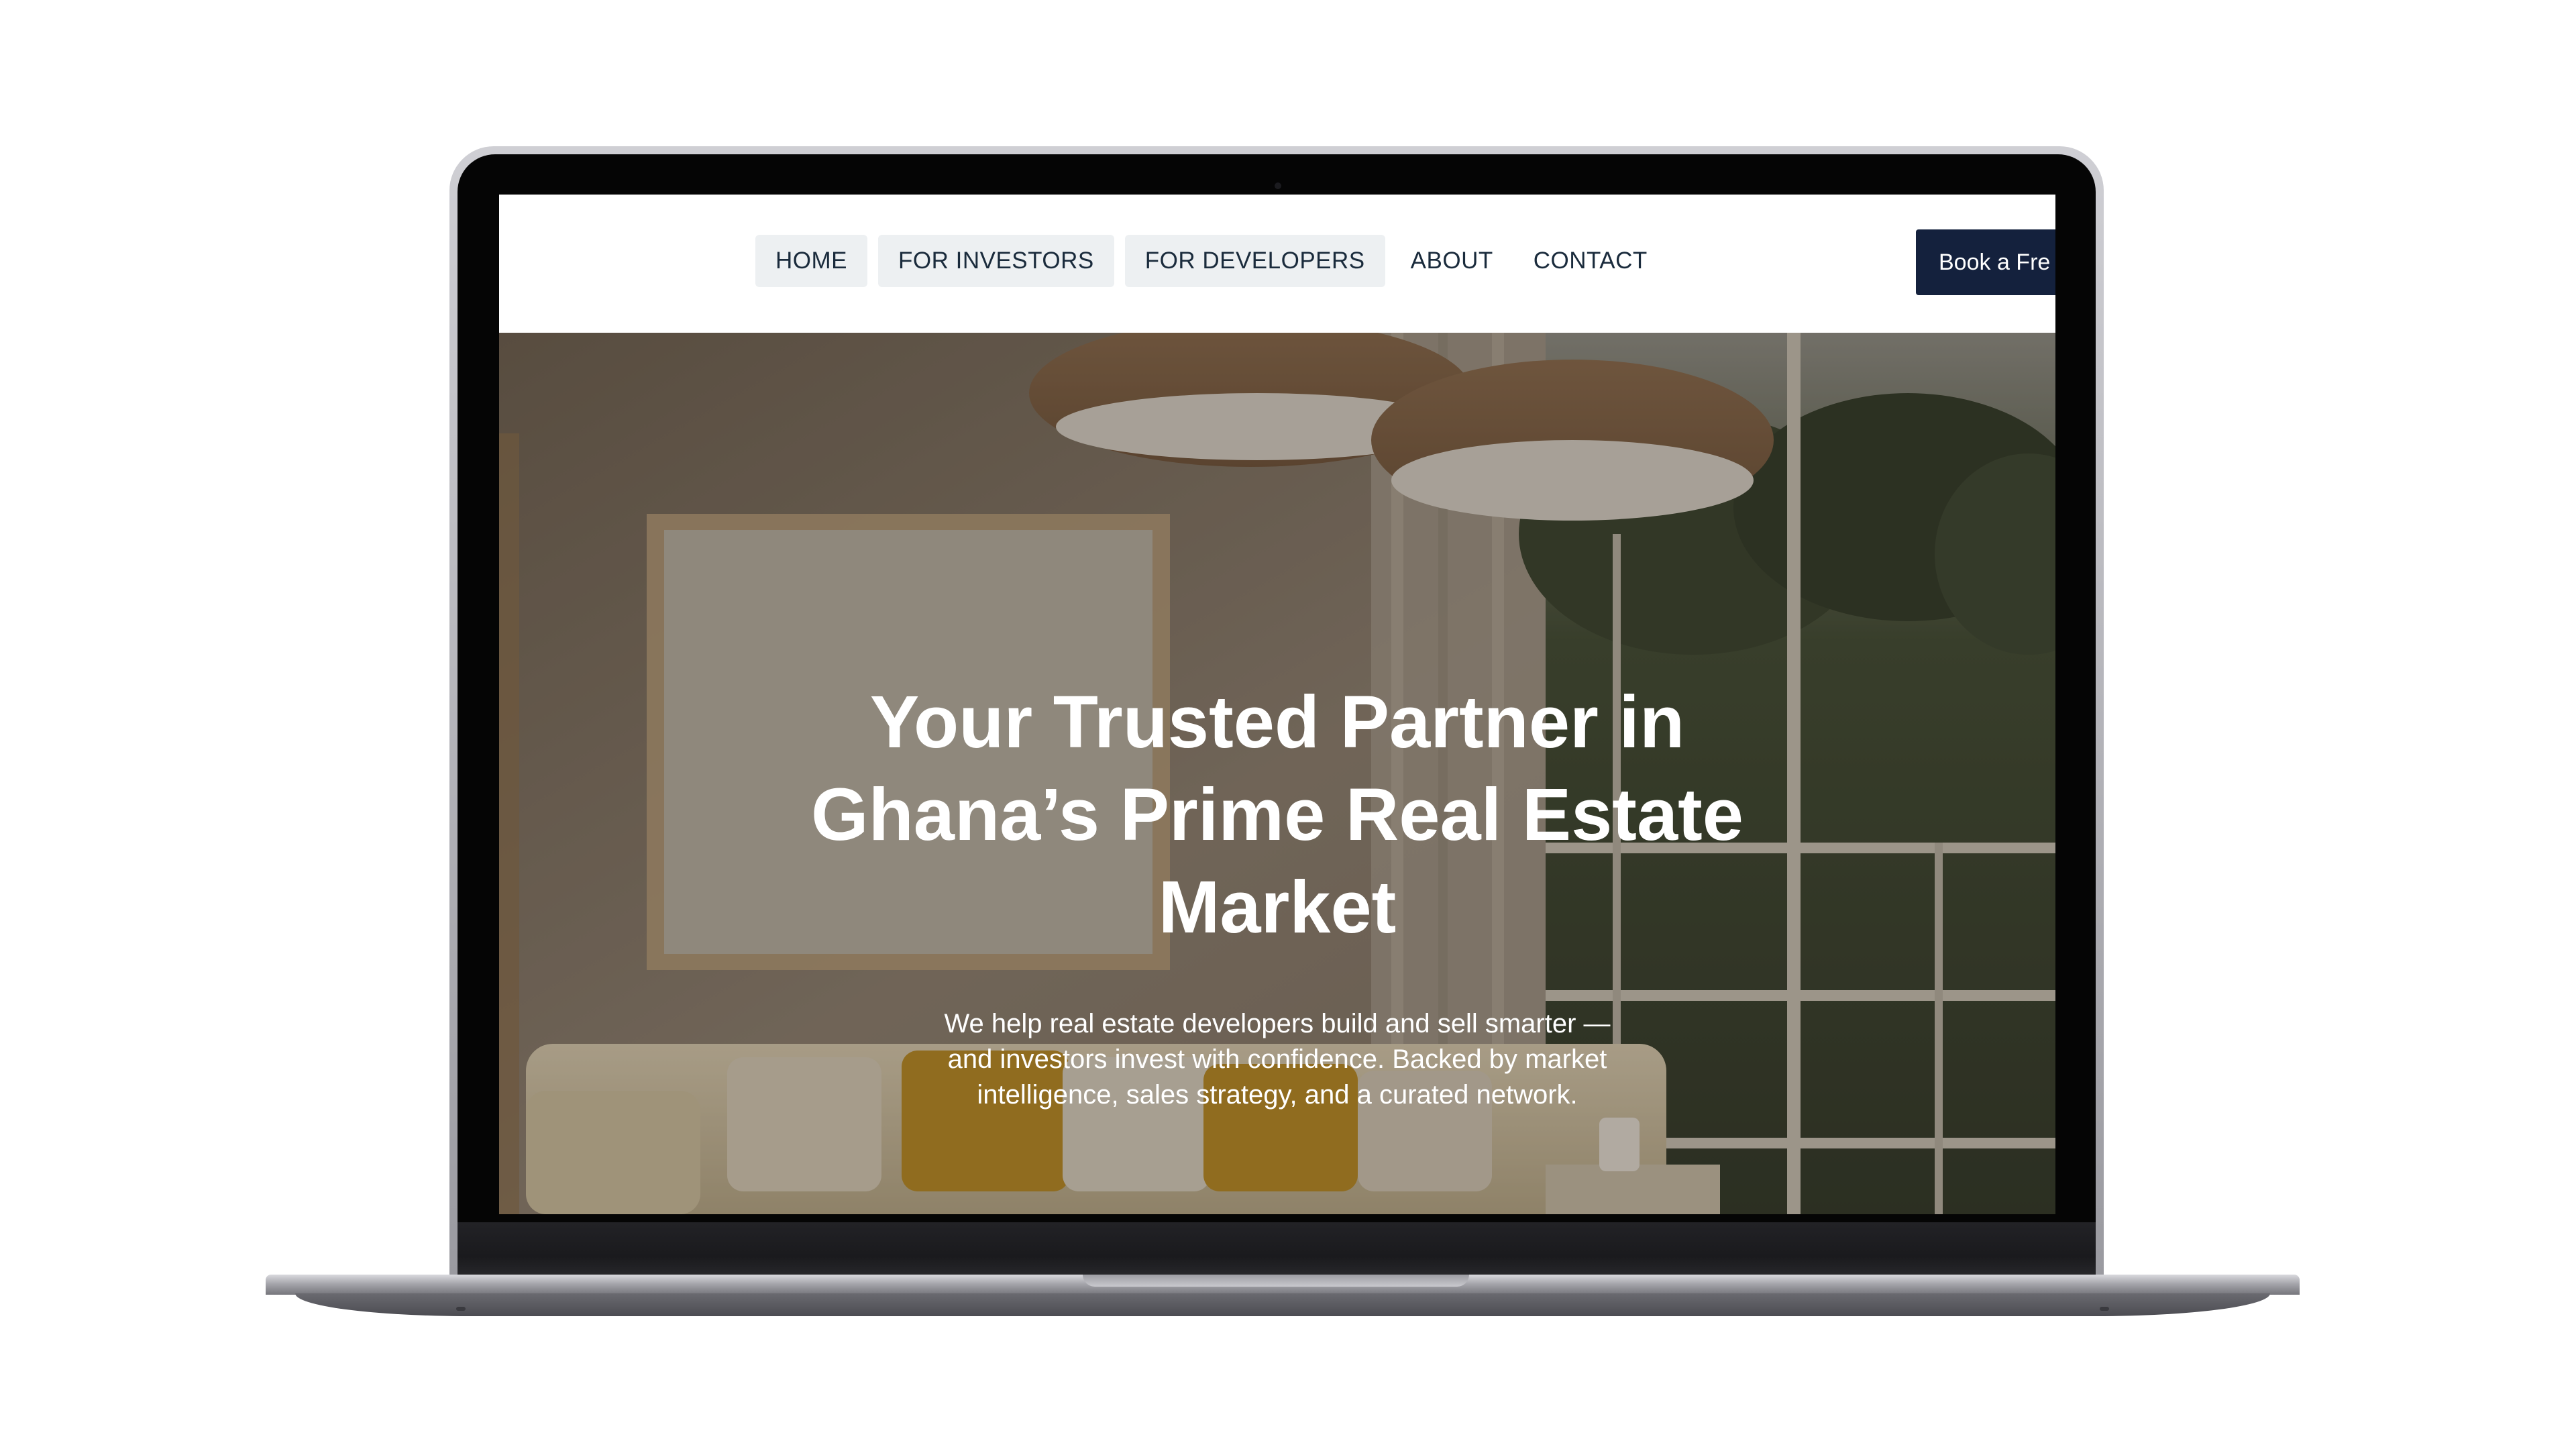 The height and width of the screenshot is (1449, 2576). I want to click on hero-title-line: Ghana’s Prime Real Estate, so click(1277, 814).